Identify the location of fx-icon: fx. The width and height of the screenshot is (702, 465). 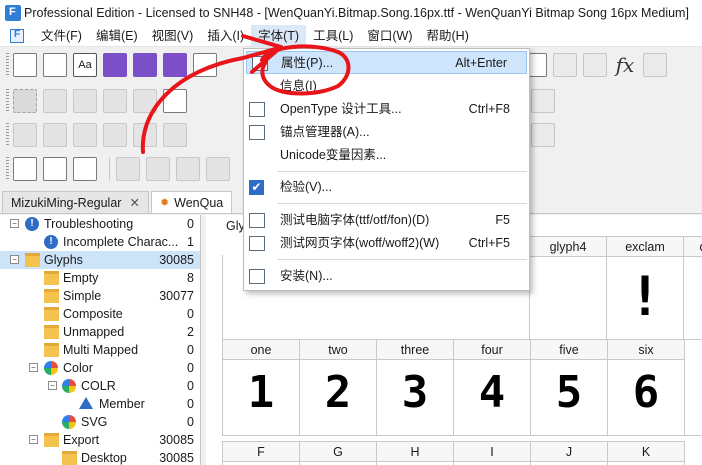
(625, 65).